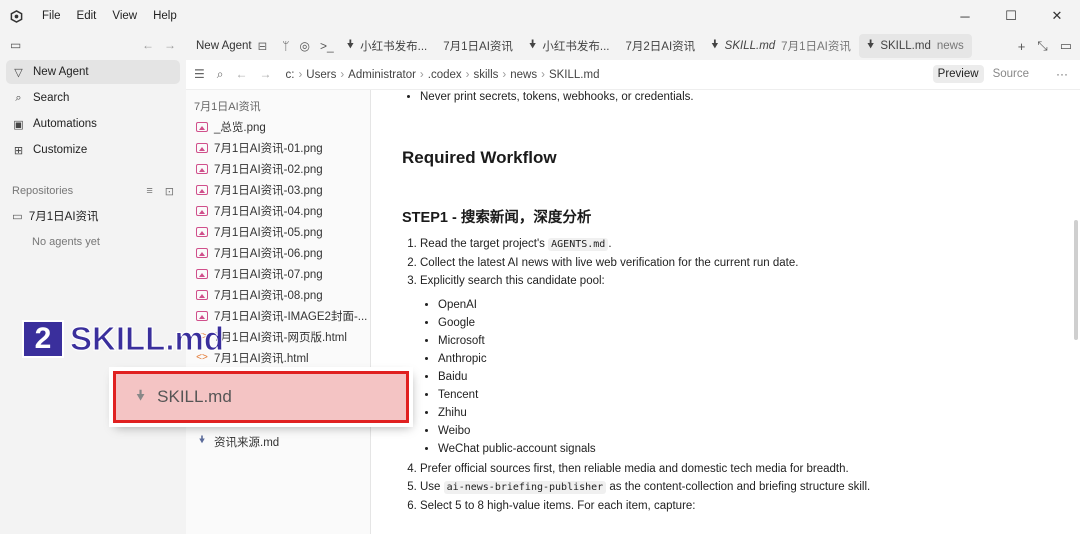 The height and width of the screenshot is (534, 1080). I want to click on heading-required-workflow: Required Workflow, so click(479, 157).